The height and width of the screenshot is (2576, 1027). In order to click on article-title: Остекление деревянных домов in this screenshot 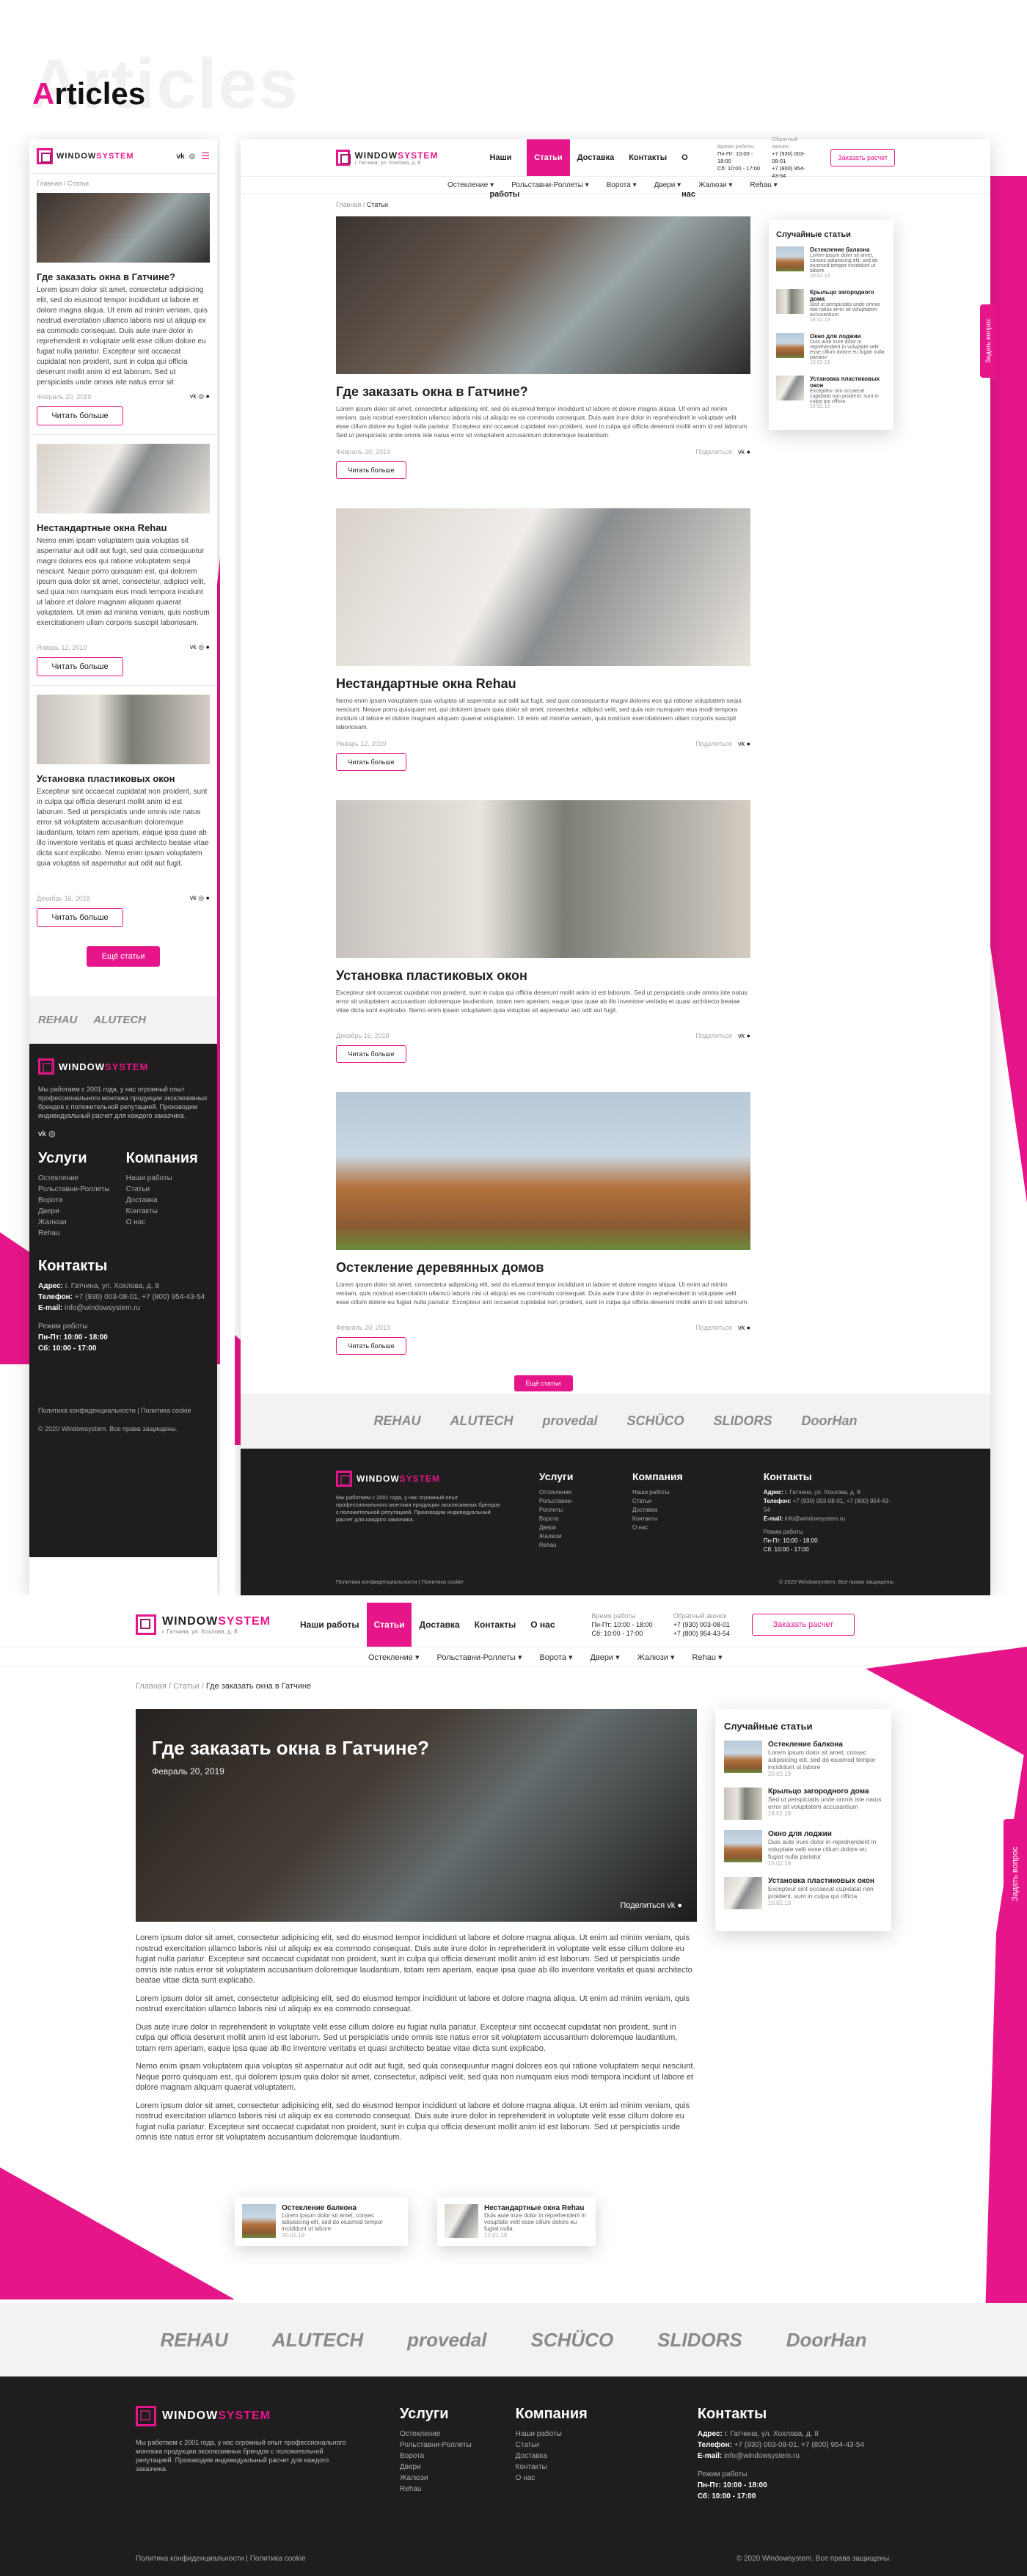, I will do `click(543, 1268)`.